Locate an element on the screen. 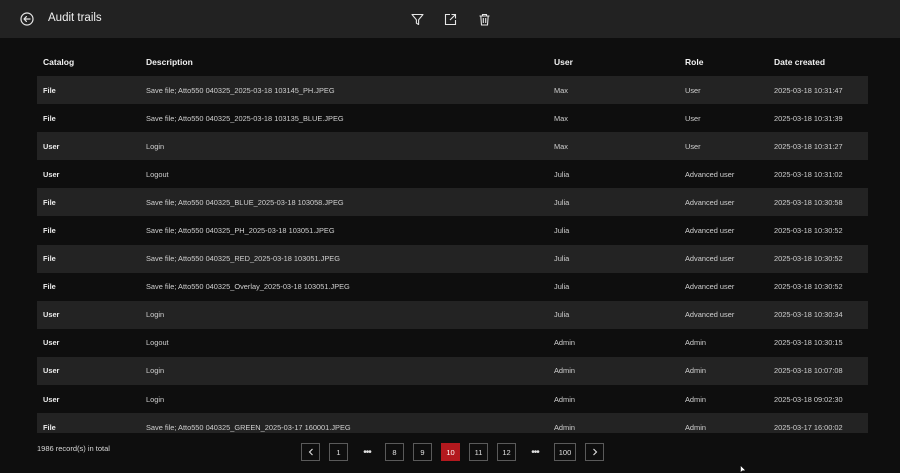 The height and width of the screenshot is (473, 900). pagination-ellipsis-left: ••• is located at coordinates (367, 452).